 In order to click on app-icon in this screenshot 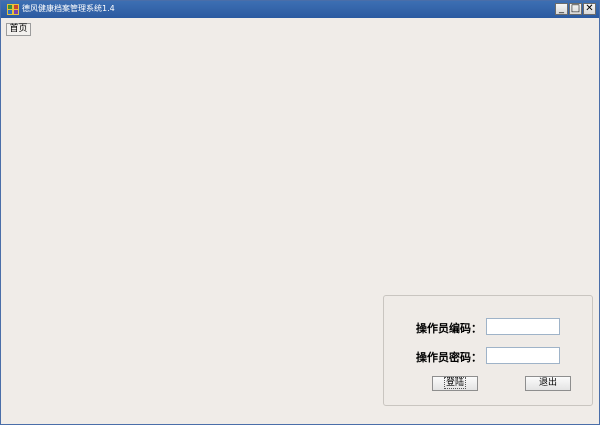, I will do `click(13, 9)`.